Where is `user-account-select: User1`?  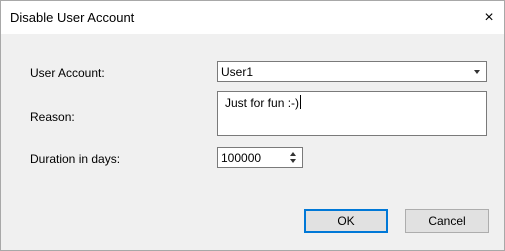
user-account-select: User1 is located at coordinates (352, 71).